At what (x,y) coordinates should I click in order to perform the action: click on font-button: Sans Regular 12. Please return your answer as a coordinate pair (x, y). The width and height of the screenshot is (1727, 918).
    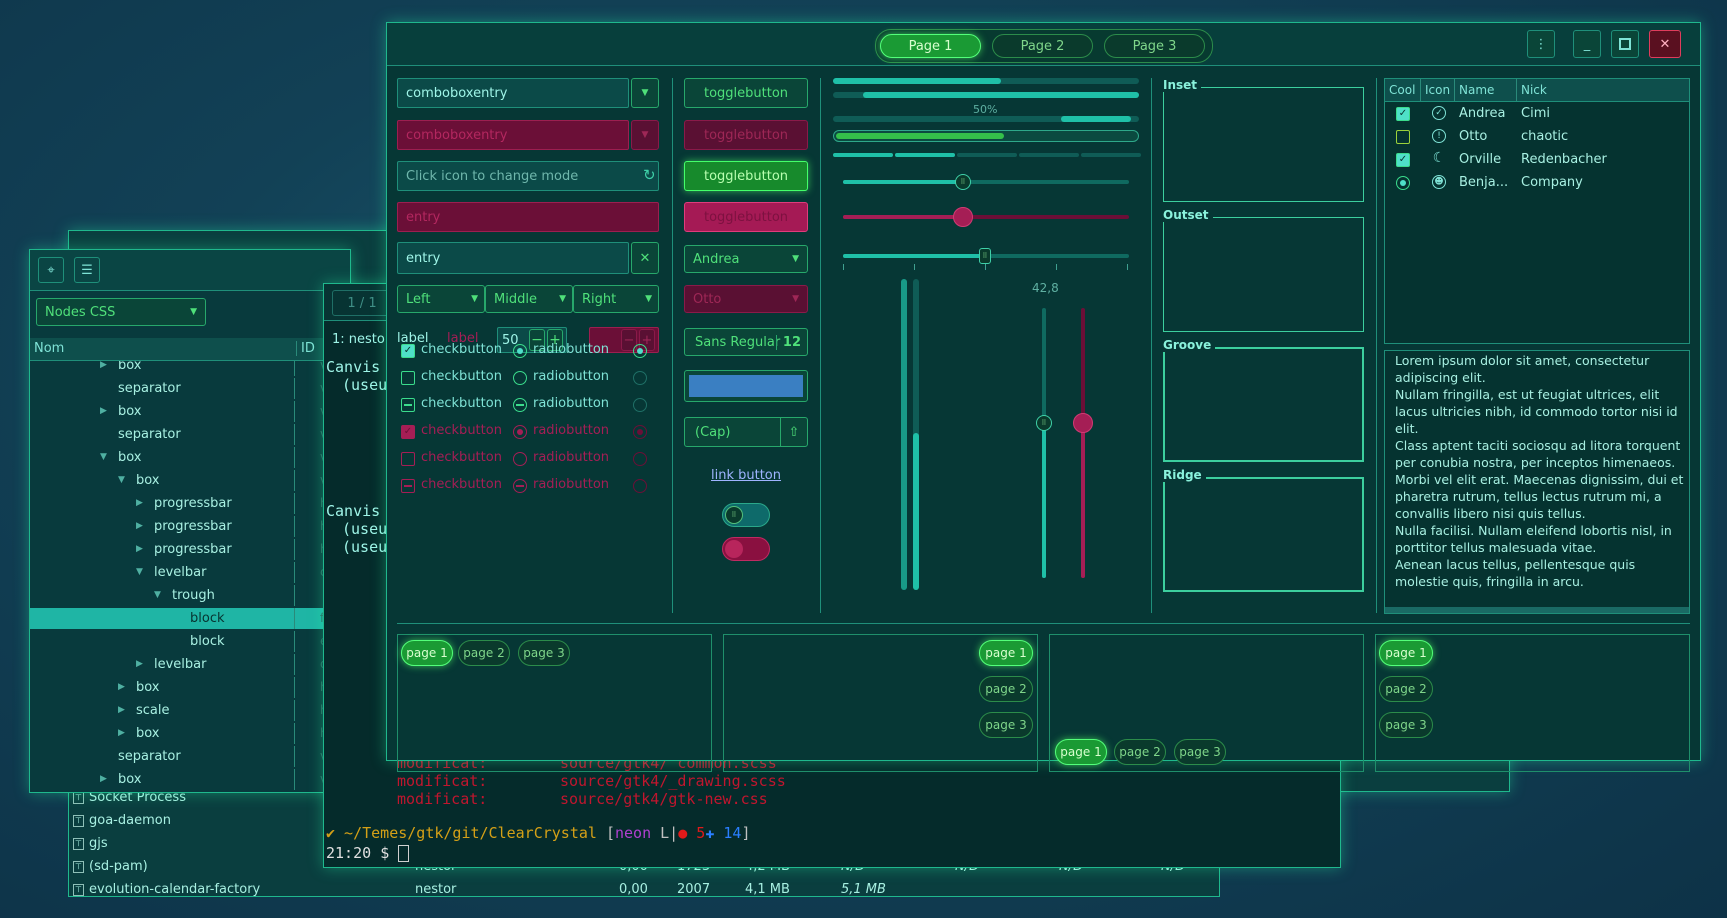
    Looking at the image, I should click on (746, 342).